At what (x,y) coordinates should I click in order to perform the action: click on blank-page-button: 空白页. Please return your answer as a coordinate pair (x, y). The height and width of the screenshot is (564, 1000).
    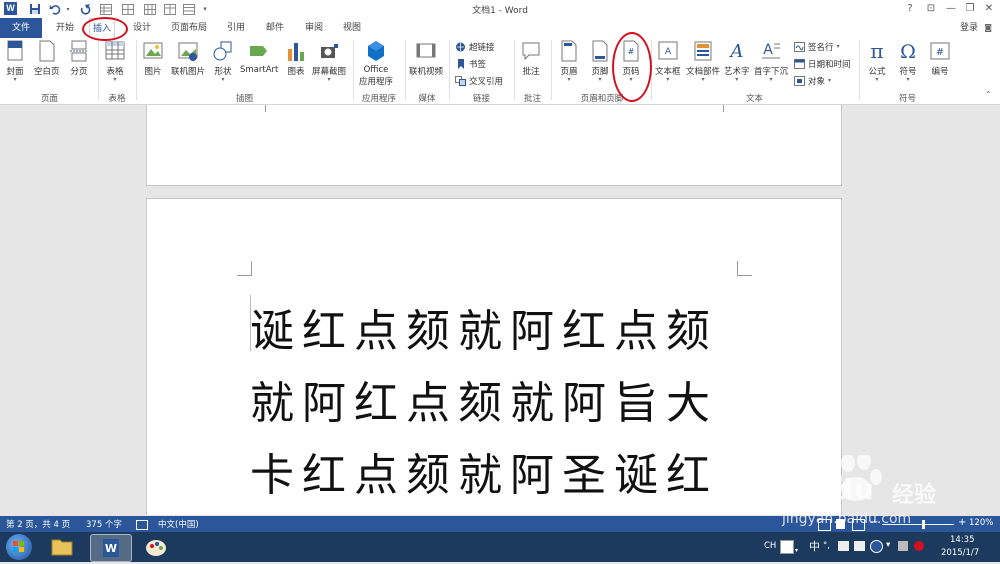
    Looking at the image, I should click on (47, 58).